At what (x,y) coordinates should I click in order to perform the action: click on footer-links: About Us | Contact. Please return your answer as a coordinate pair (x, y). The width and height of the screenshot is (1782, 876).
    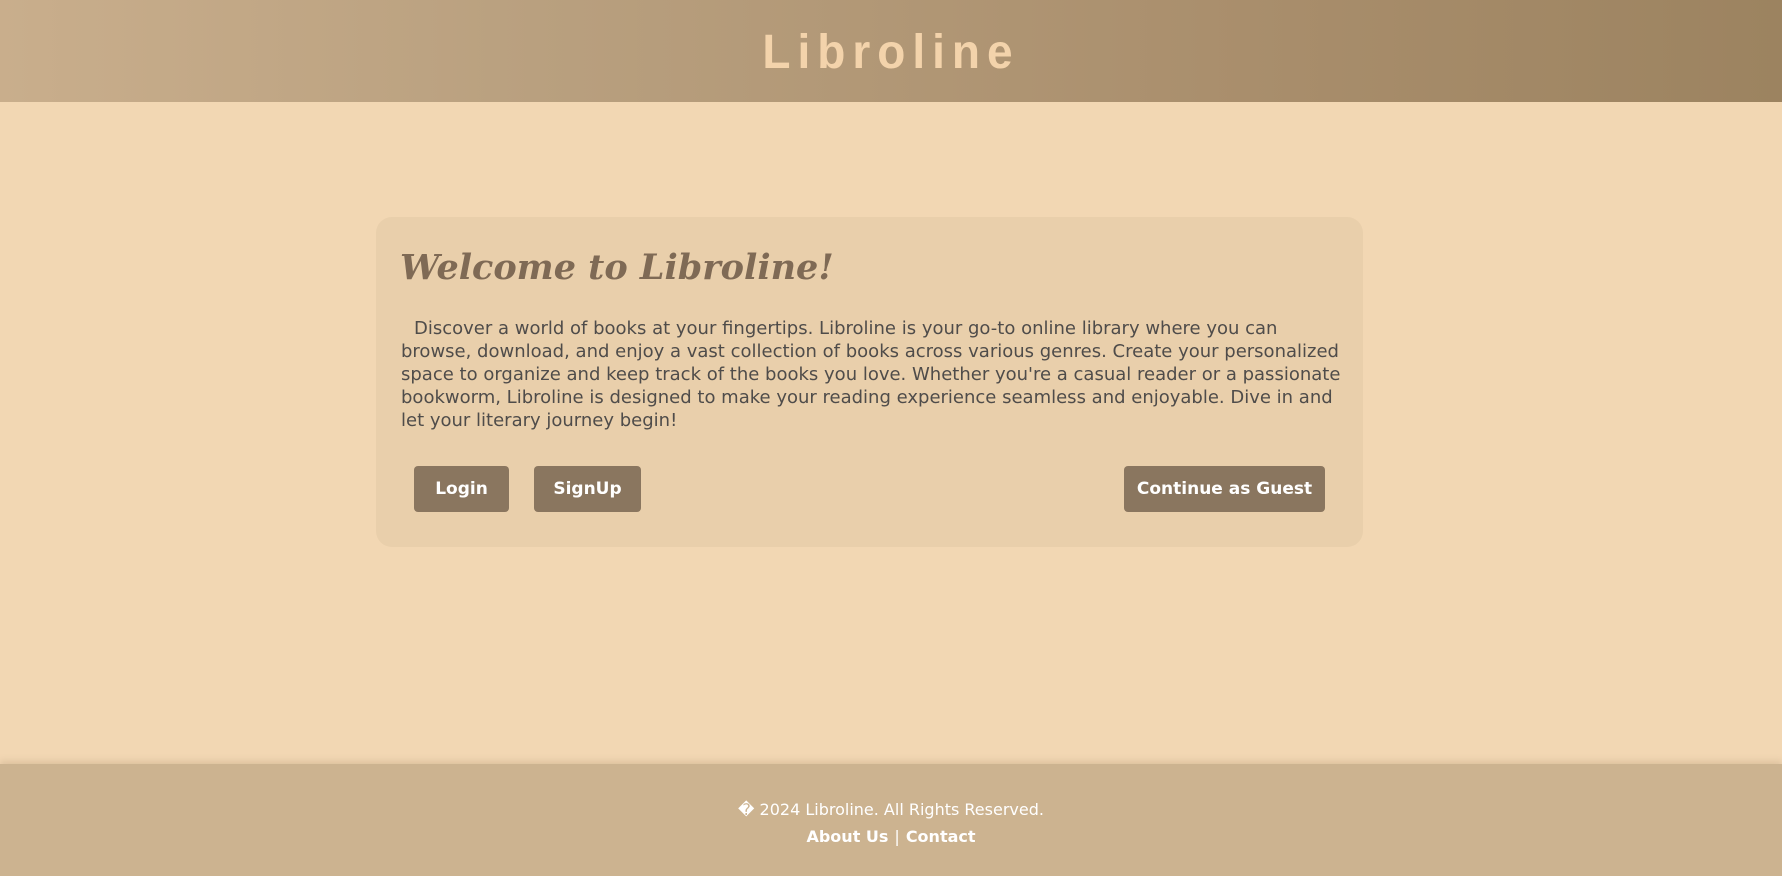
    Looking at the image, I should click on (891, 836).